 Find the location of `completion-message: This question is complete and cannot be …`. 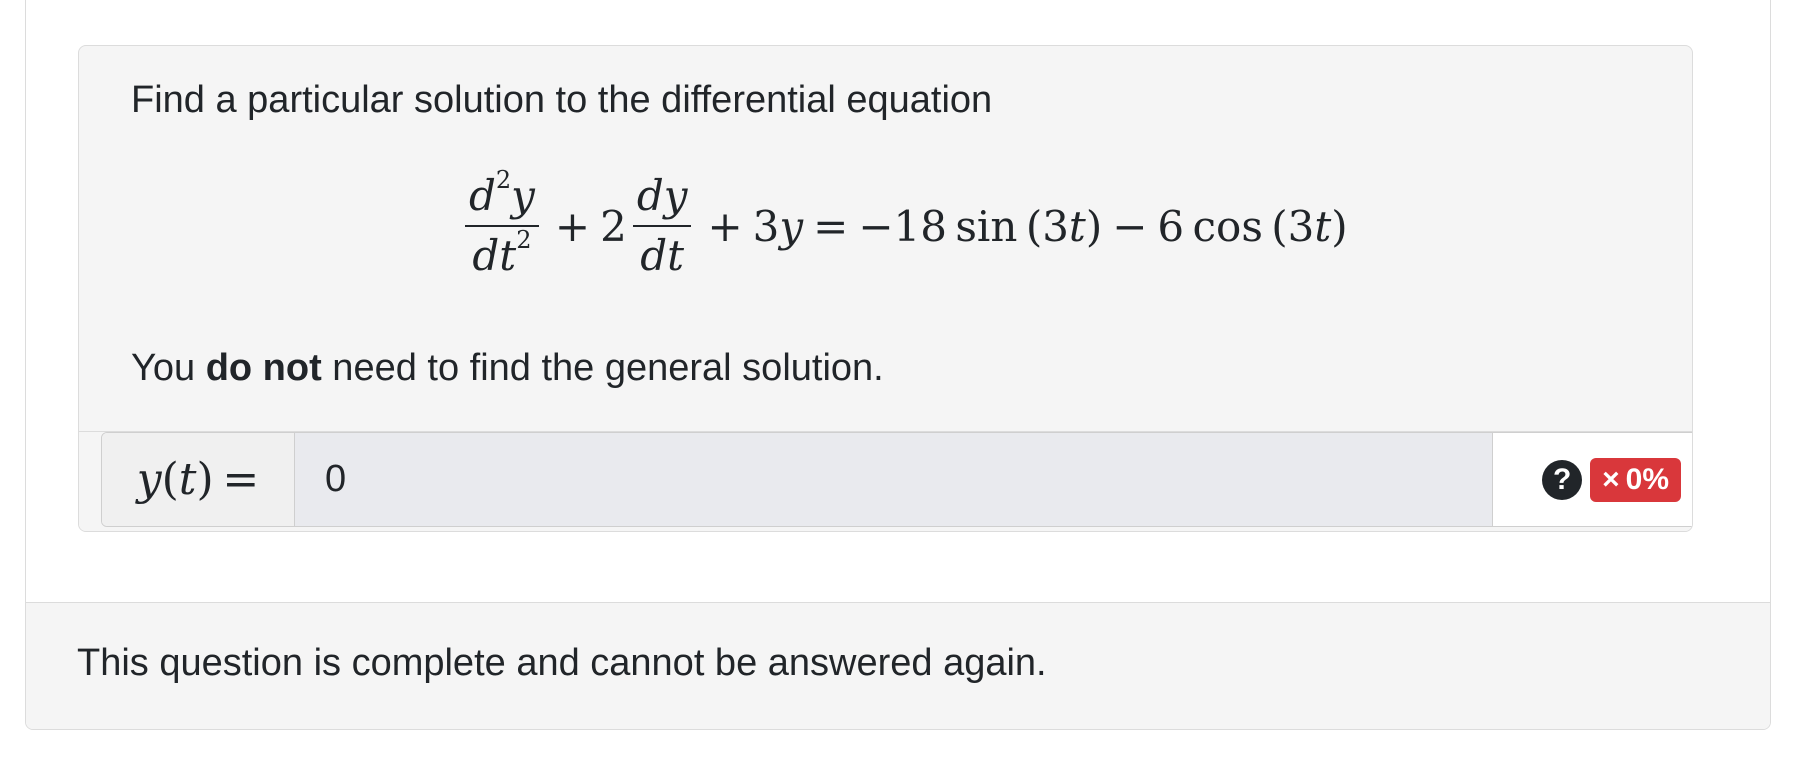

completion-message: This question is complete and cannot be … is located at coordinates (562, 663).